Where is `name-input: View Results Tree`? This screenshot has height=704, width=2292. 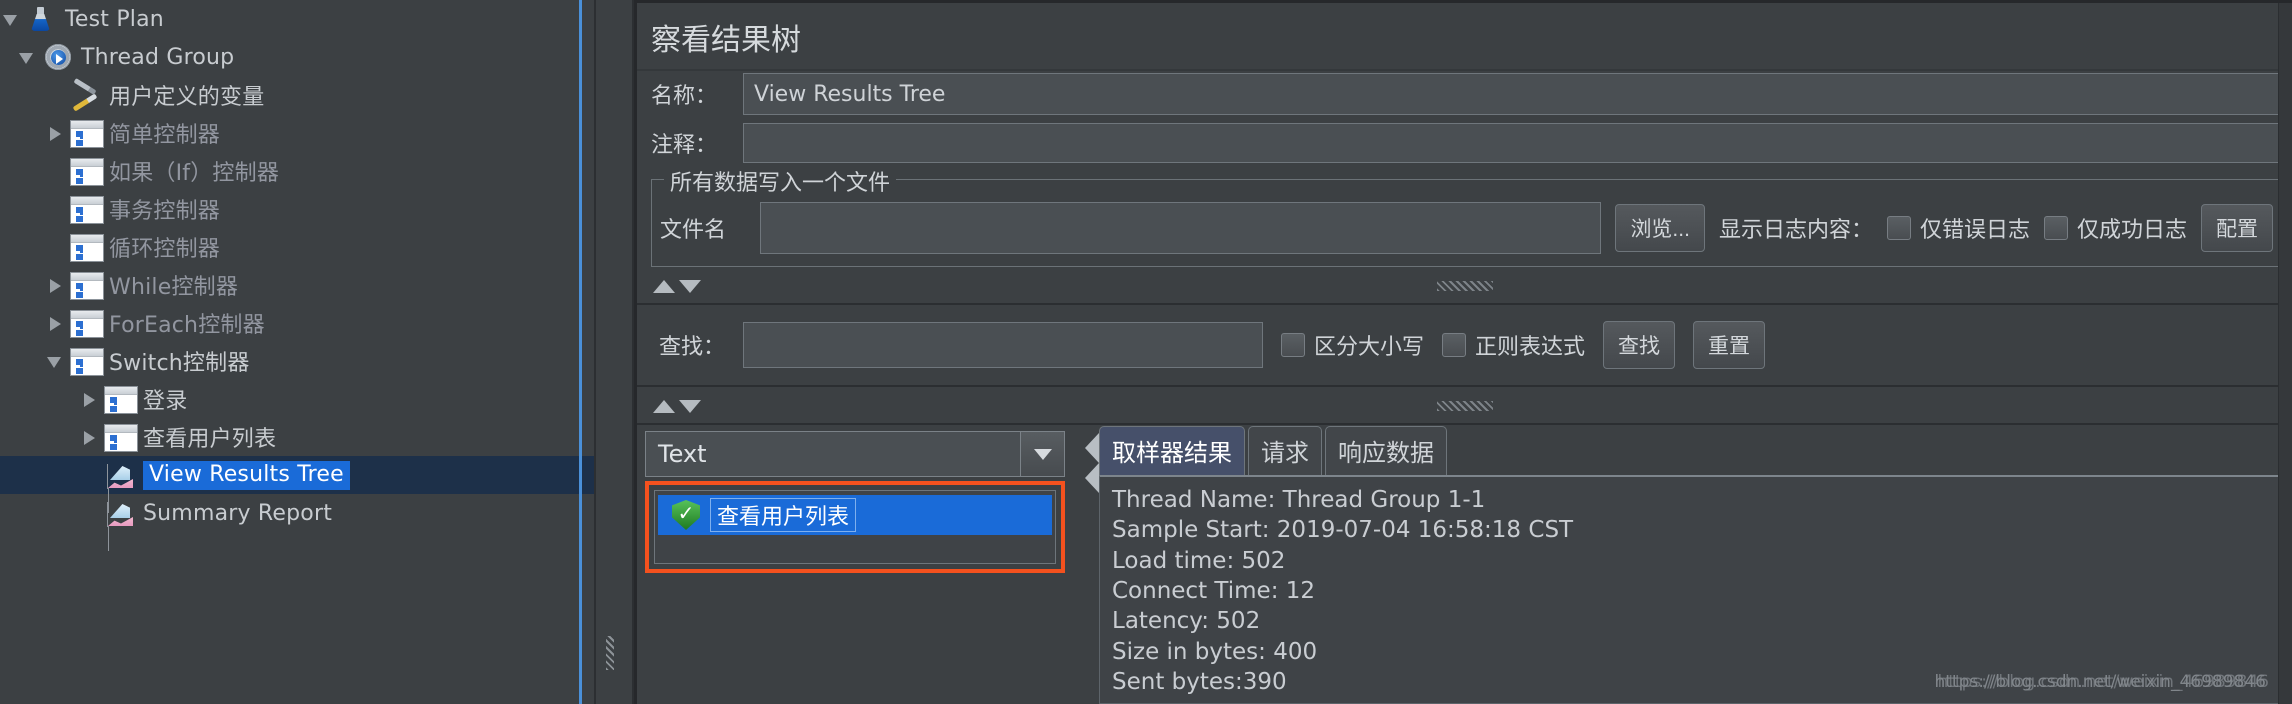 name-input: View Results Tree is located at coordinates (1514, 94).